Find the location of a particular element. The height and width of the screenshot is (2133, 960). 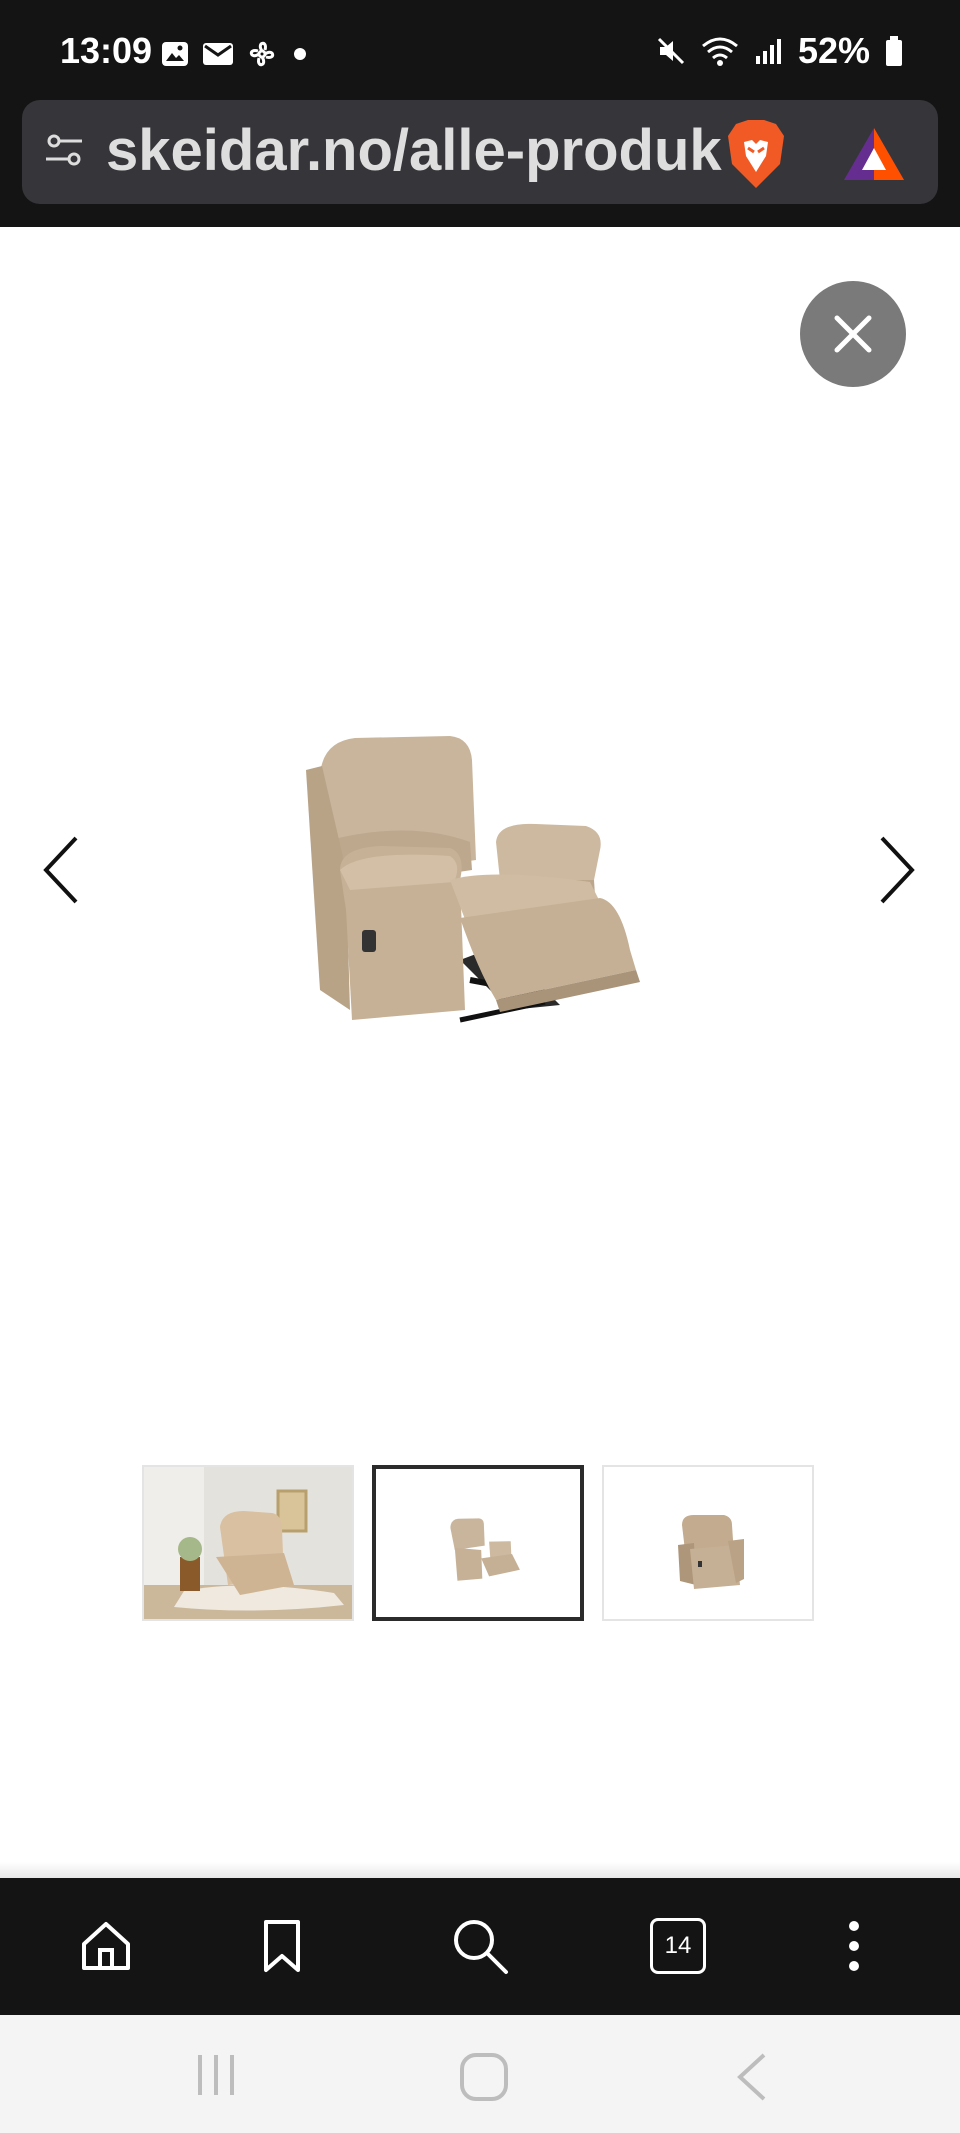

battery-icon is located at coordinates (894, 51).